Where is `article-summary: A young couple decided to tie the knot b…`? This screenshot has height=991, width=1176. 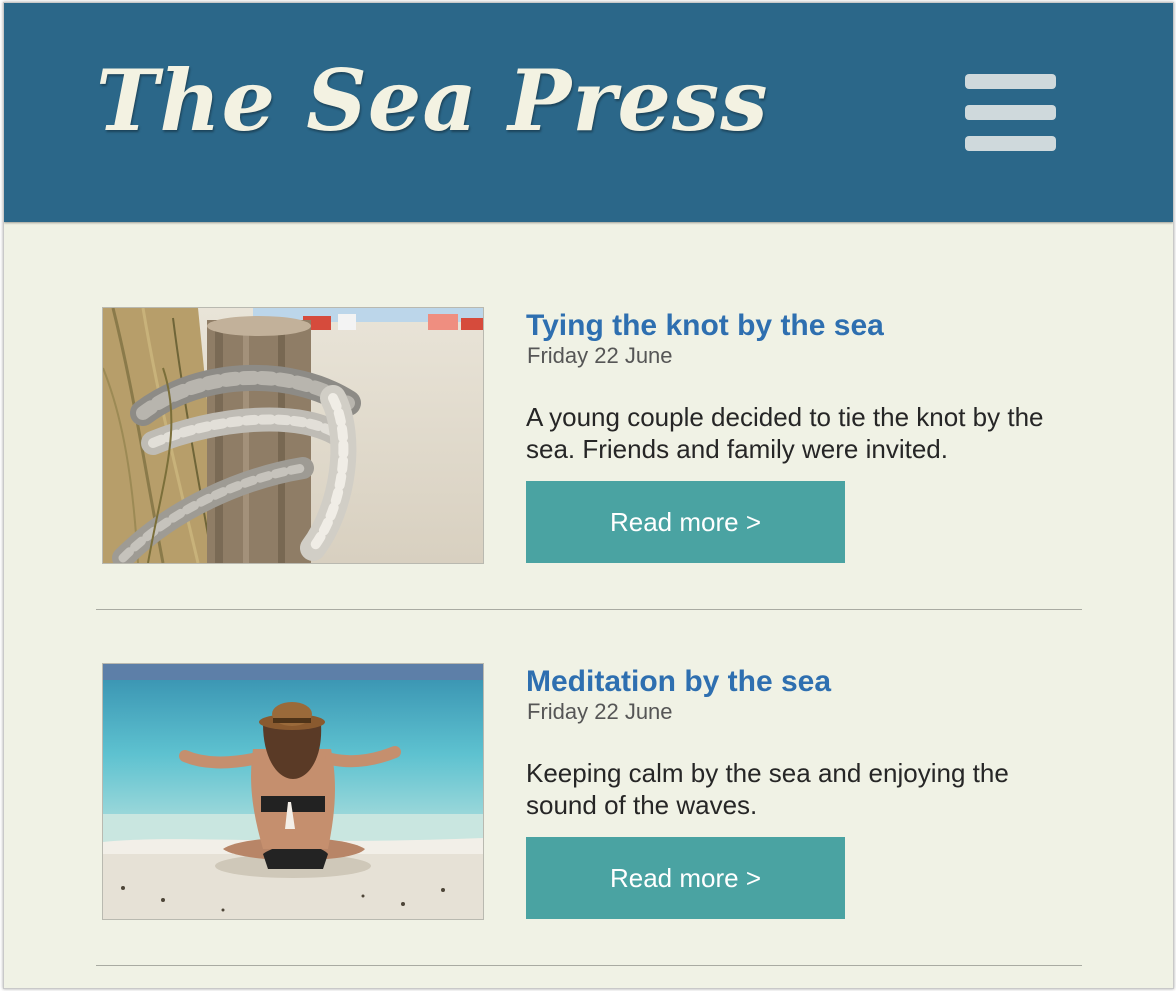 article-summary: A young couple decided to tie the knot b… is located at coordinates (785, 433).